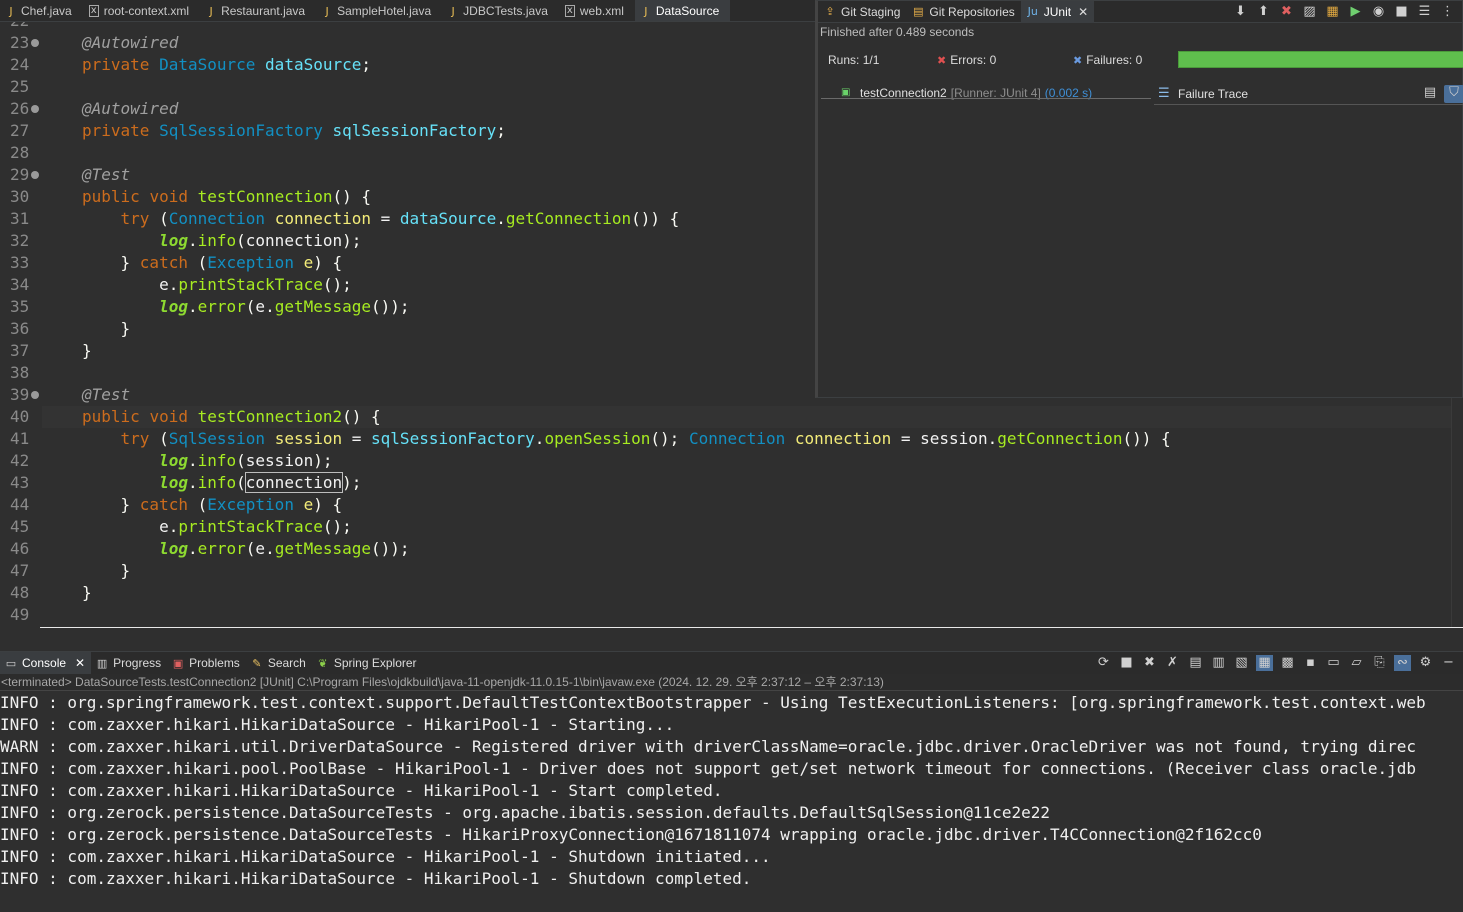 The width and height of the screenshot is (1463, 912). What do you see at coordinates (1287, 663) in the screenshot?
I see `show-console-on-error-icon: ▩` at bounding box center [1287, 663].